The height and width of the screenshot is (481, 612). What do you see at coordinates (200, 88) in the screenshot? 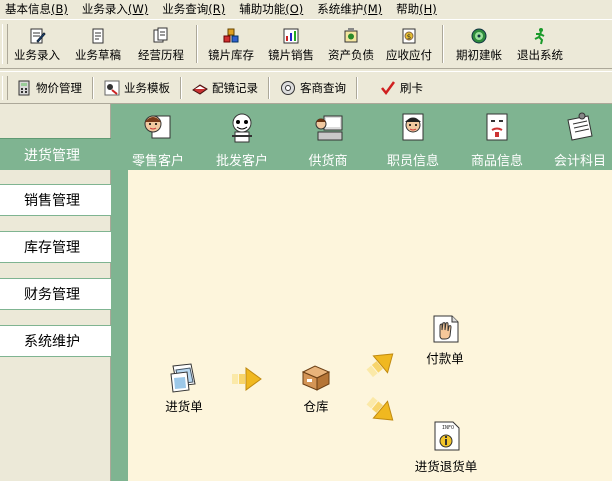
I see `glasses-record-icon` at bounding box center [200, 88].